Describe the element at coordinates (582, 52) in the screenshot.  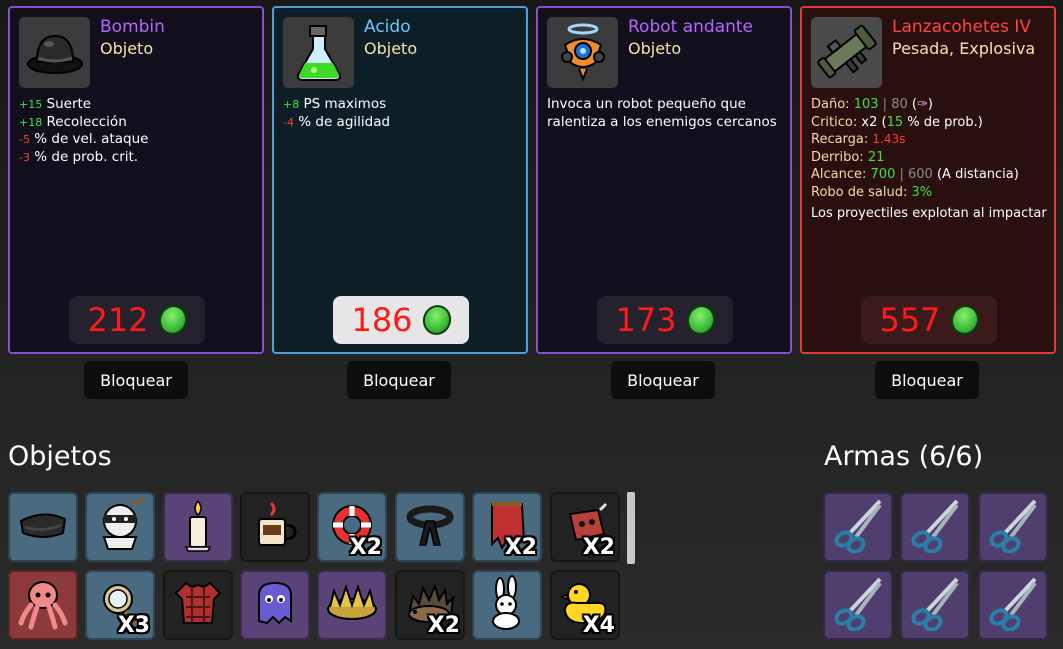
I see `robot-icon` at that location.